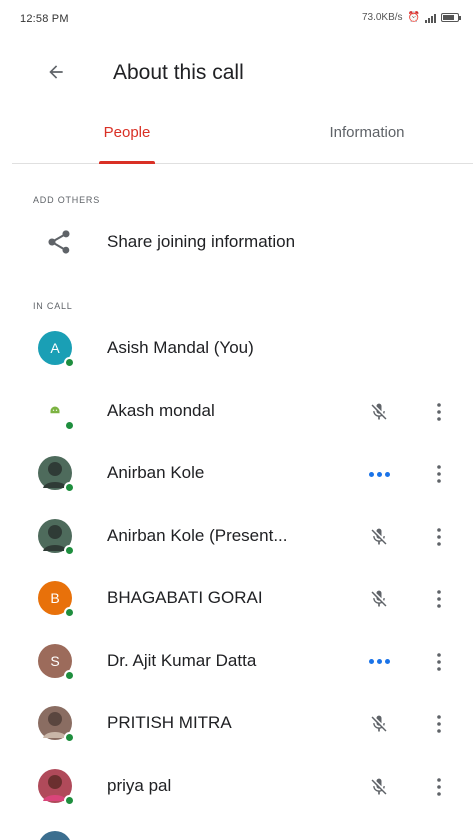 This screenshot has width=473, height=840. What do you see at coordinates (127, 132) in the screenshot?
I see `tab-people-label: People` at bounding box center [127, 132].